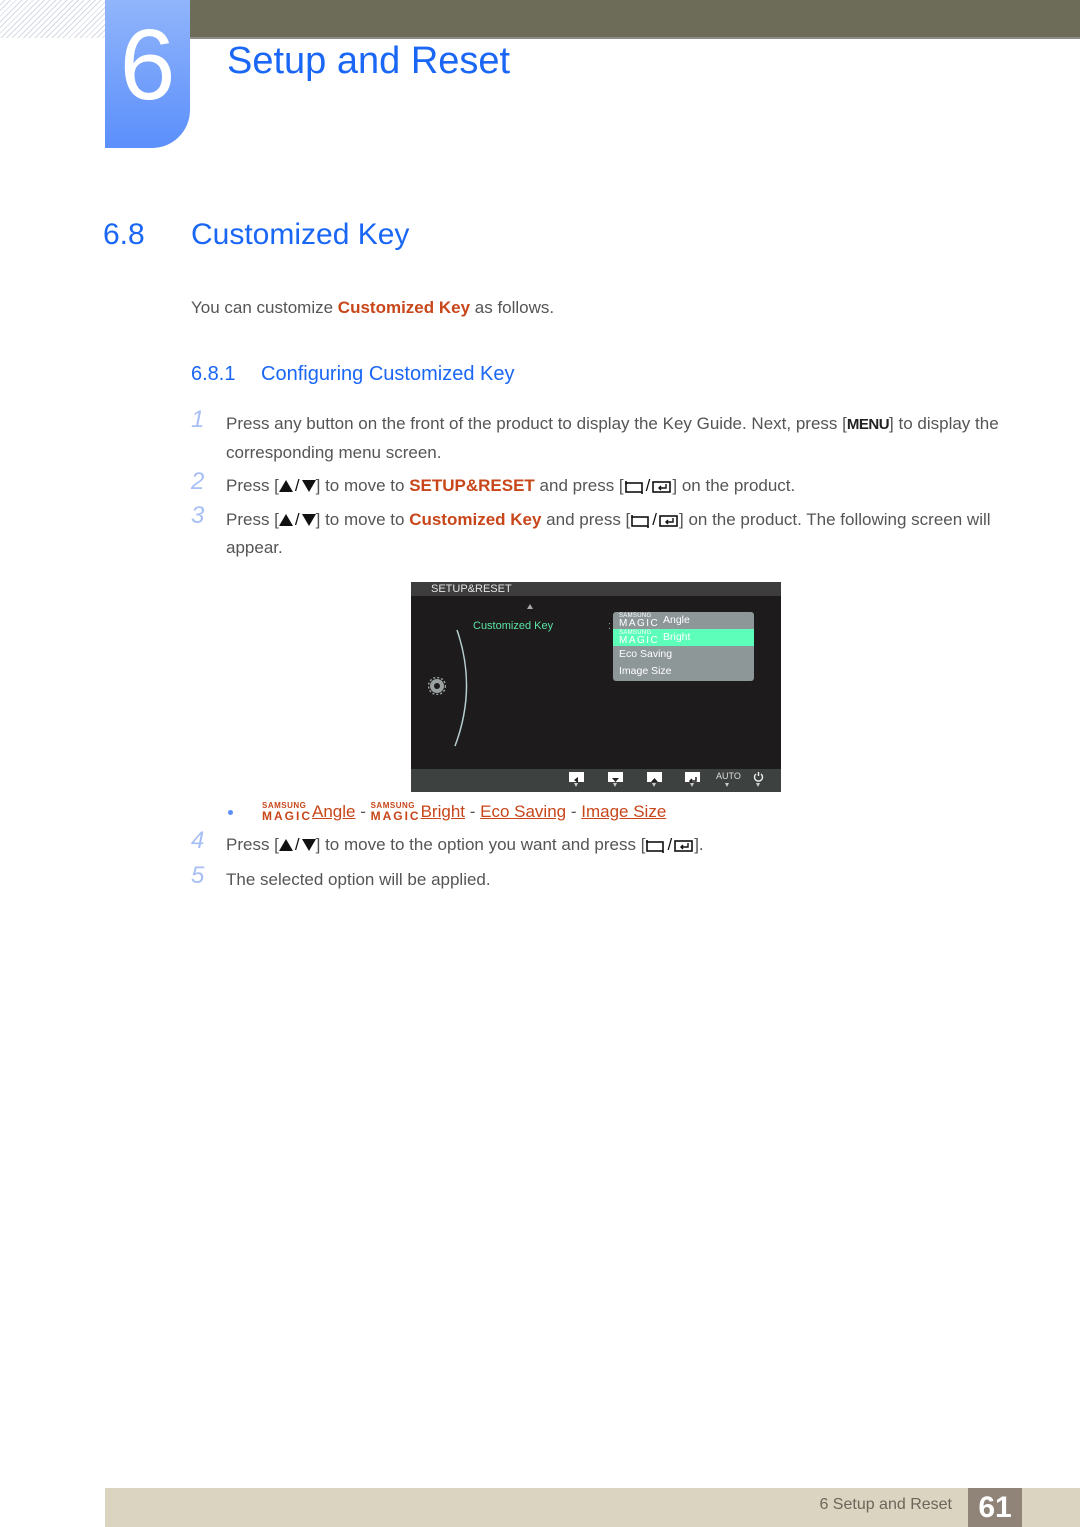 Image resolution: width=1080 pixels, height=1527 pixels. Describe the element at coordinates (995, 1507) in the screenshot. I see `page-number: 61` at that location.